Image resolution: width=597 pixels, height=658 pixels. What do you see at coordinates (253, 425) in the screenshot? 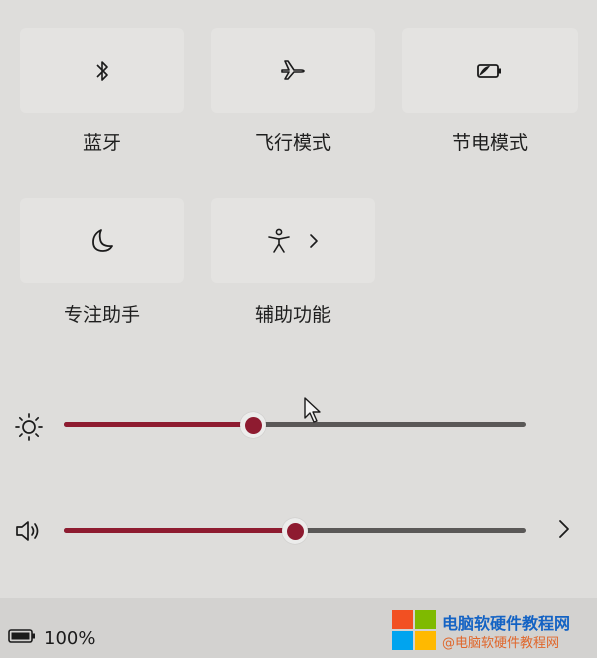
I see `brightness-slider-thumb` at bounding box center [253, 425].